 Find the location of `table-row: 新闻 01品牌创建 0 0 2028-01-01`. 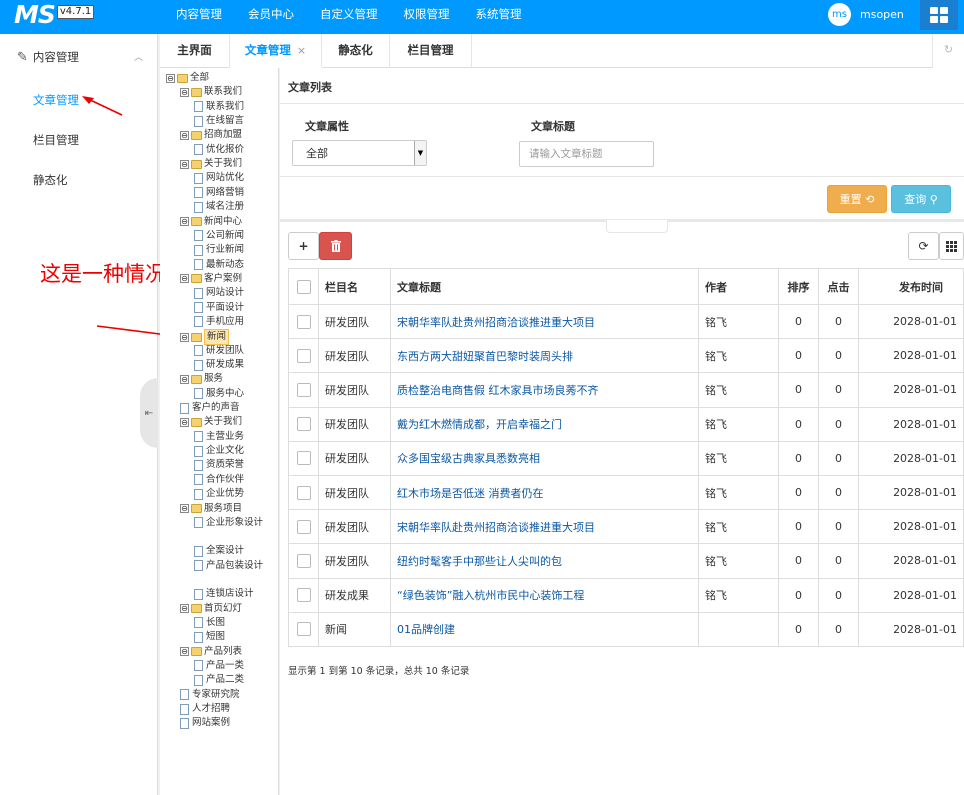

table-row: 新闻 01品牌创建 0 0 2028-01-01 is located at coordinates (626, 629).